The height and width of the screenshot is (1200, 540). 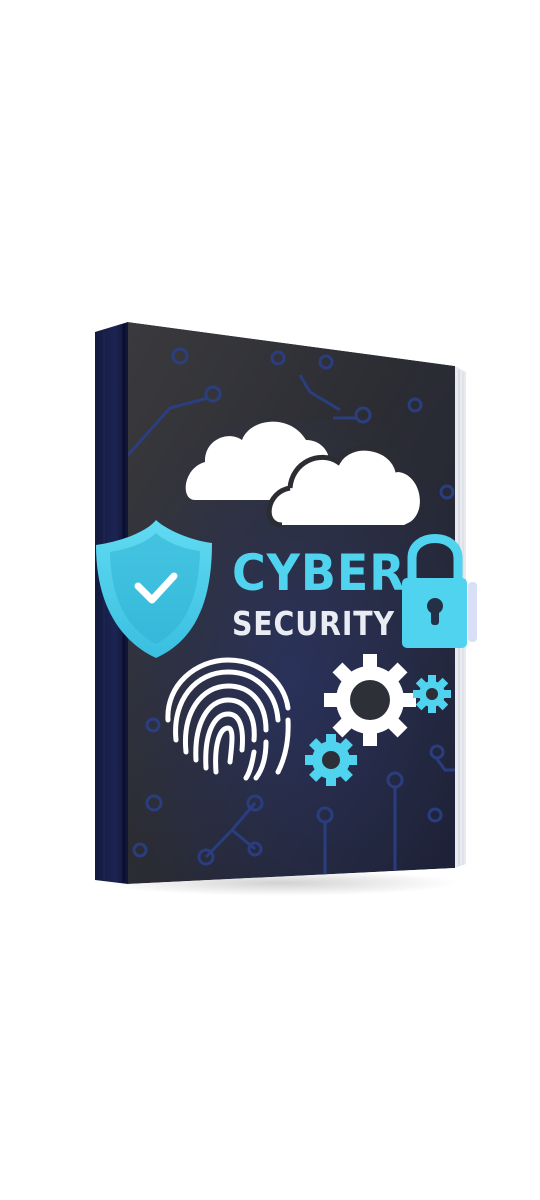 I want to click on cover-title-cyber: CYBER, so click(x=319, y=573).